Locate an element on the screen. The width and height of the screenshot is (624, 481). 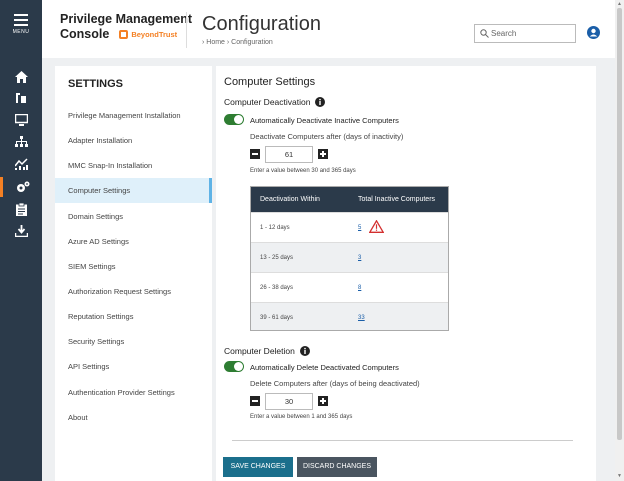
settings-item-domain-settings: Domain Settings is located at coordinates (133, 216).